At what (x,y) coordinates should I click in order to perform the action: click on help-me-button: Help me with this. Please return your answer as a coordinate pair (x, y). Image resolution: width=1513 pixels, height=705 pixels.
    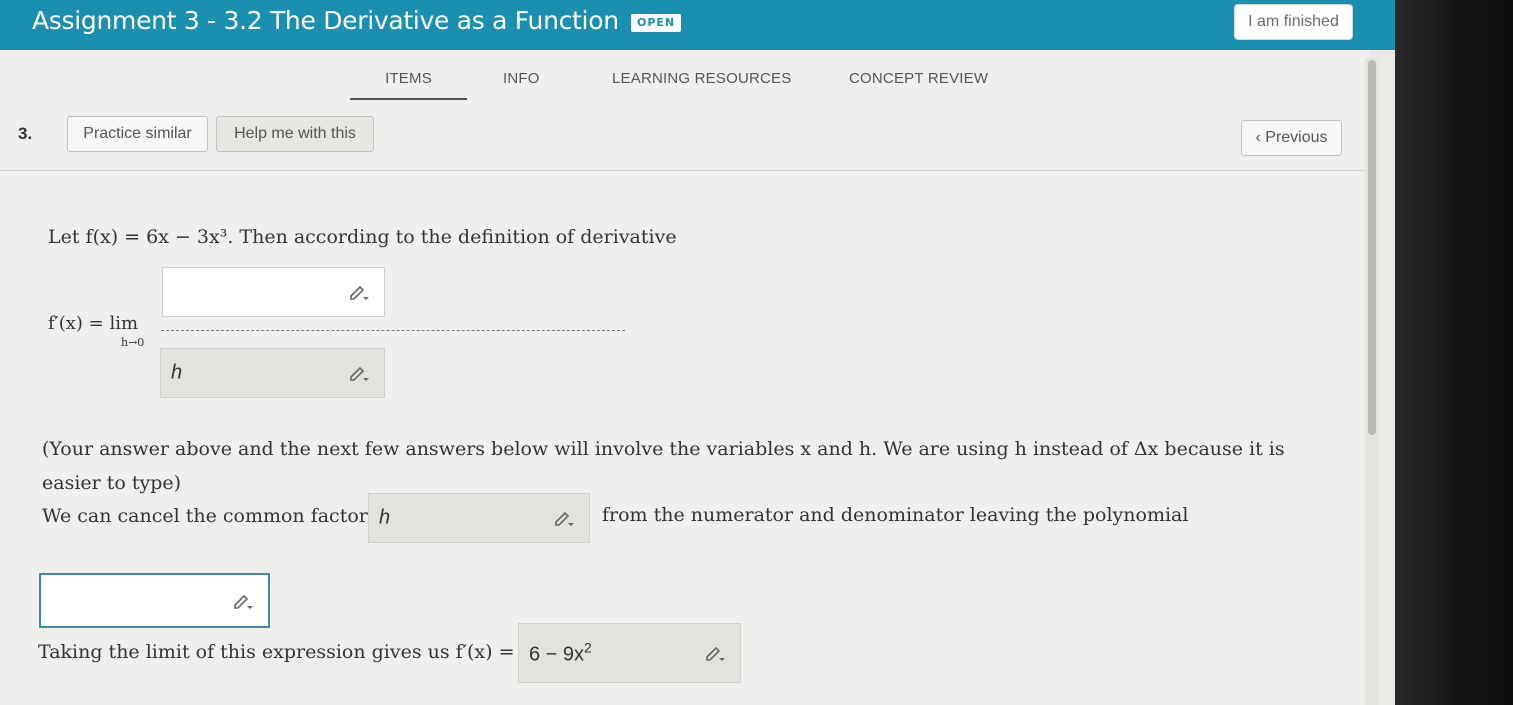
    Looking at the image, I should click on (295, 134).